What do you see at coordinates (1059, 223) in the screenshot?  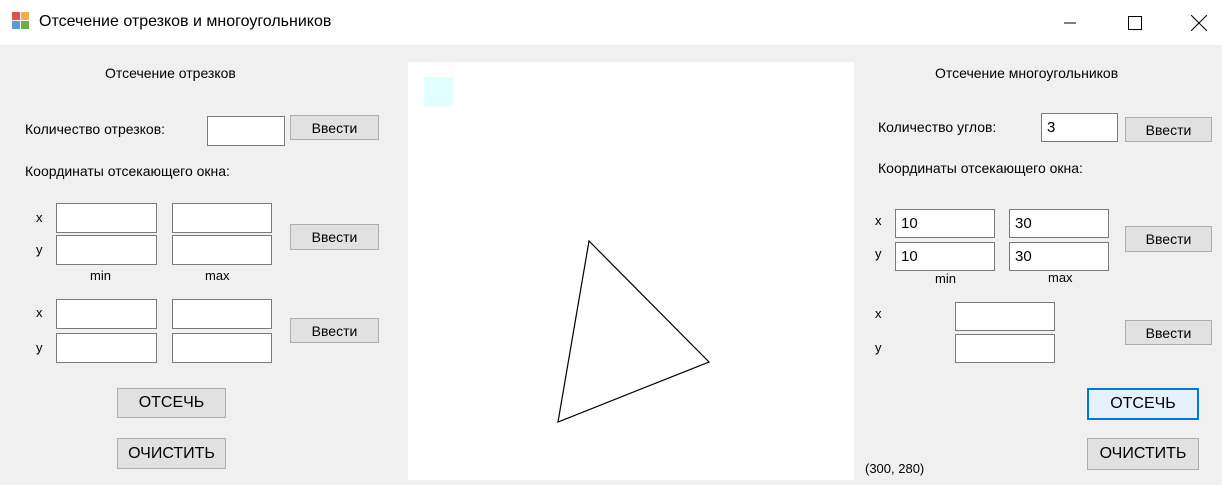 I see `polygon-window-xmax-input: 30` at bounding box center [1059, 223].